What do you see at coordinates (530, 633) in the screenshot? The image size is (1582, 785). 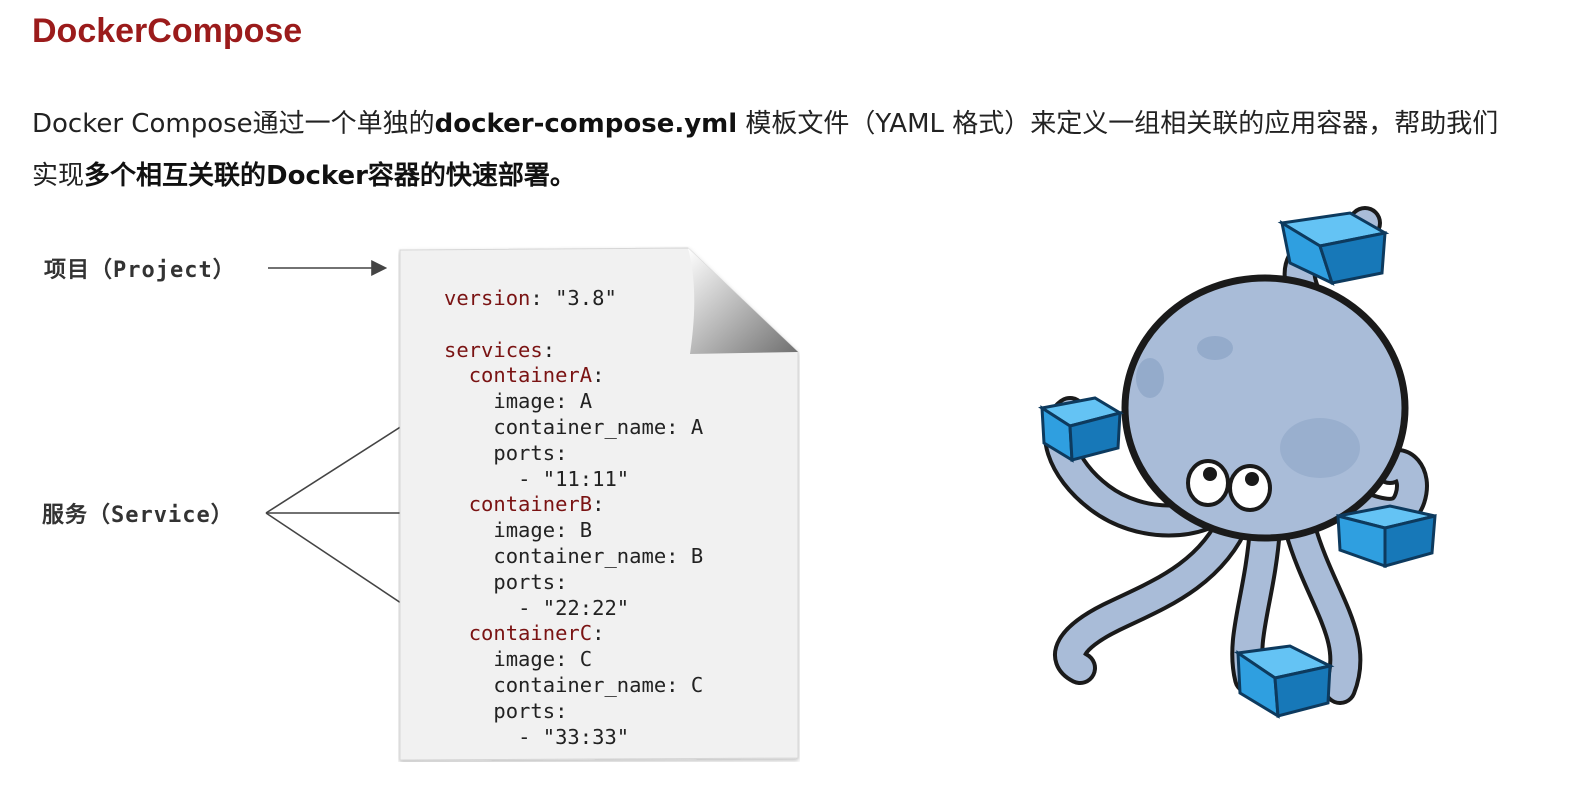 I see `container-c-name: containerC` at bounding box center [530, 633].